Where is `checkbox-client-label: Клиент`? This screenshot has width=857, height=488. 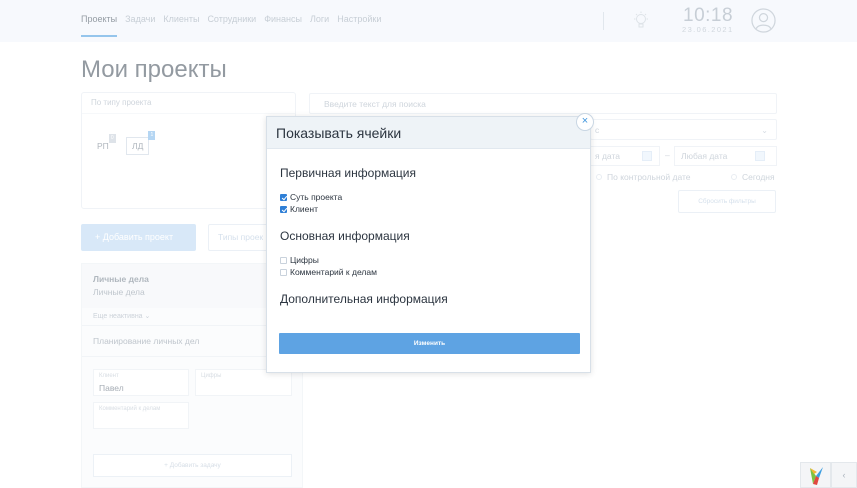 checkbox-client-label: Клиент is located at coordinates (304, 209).